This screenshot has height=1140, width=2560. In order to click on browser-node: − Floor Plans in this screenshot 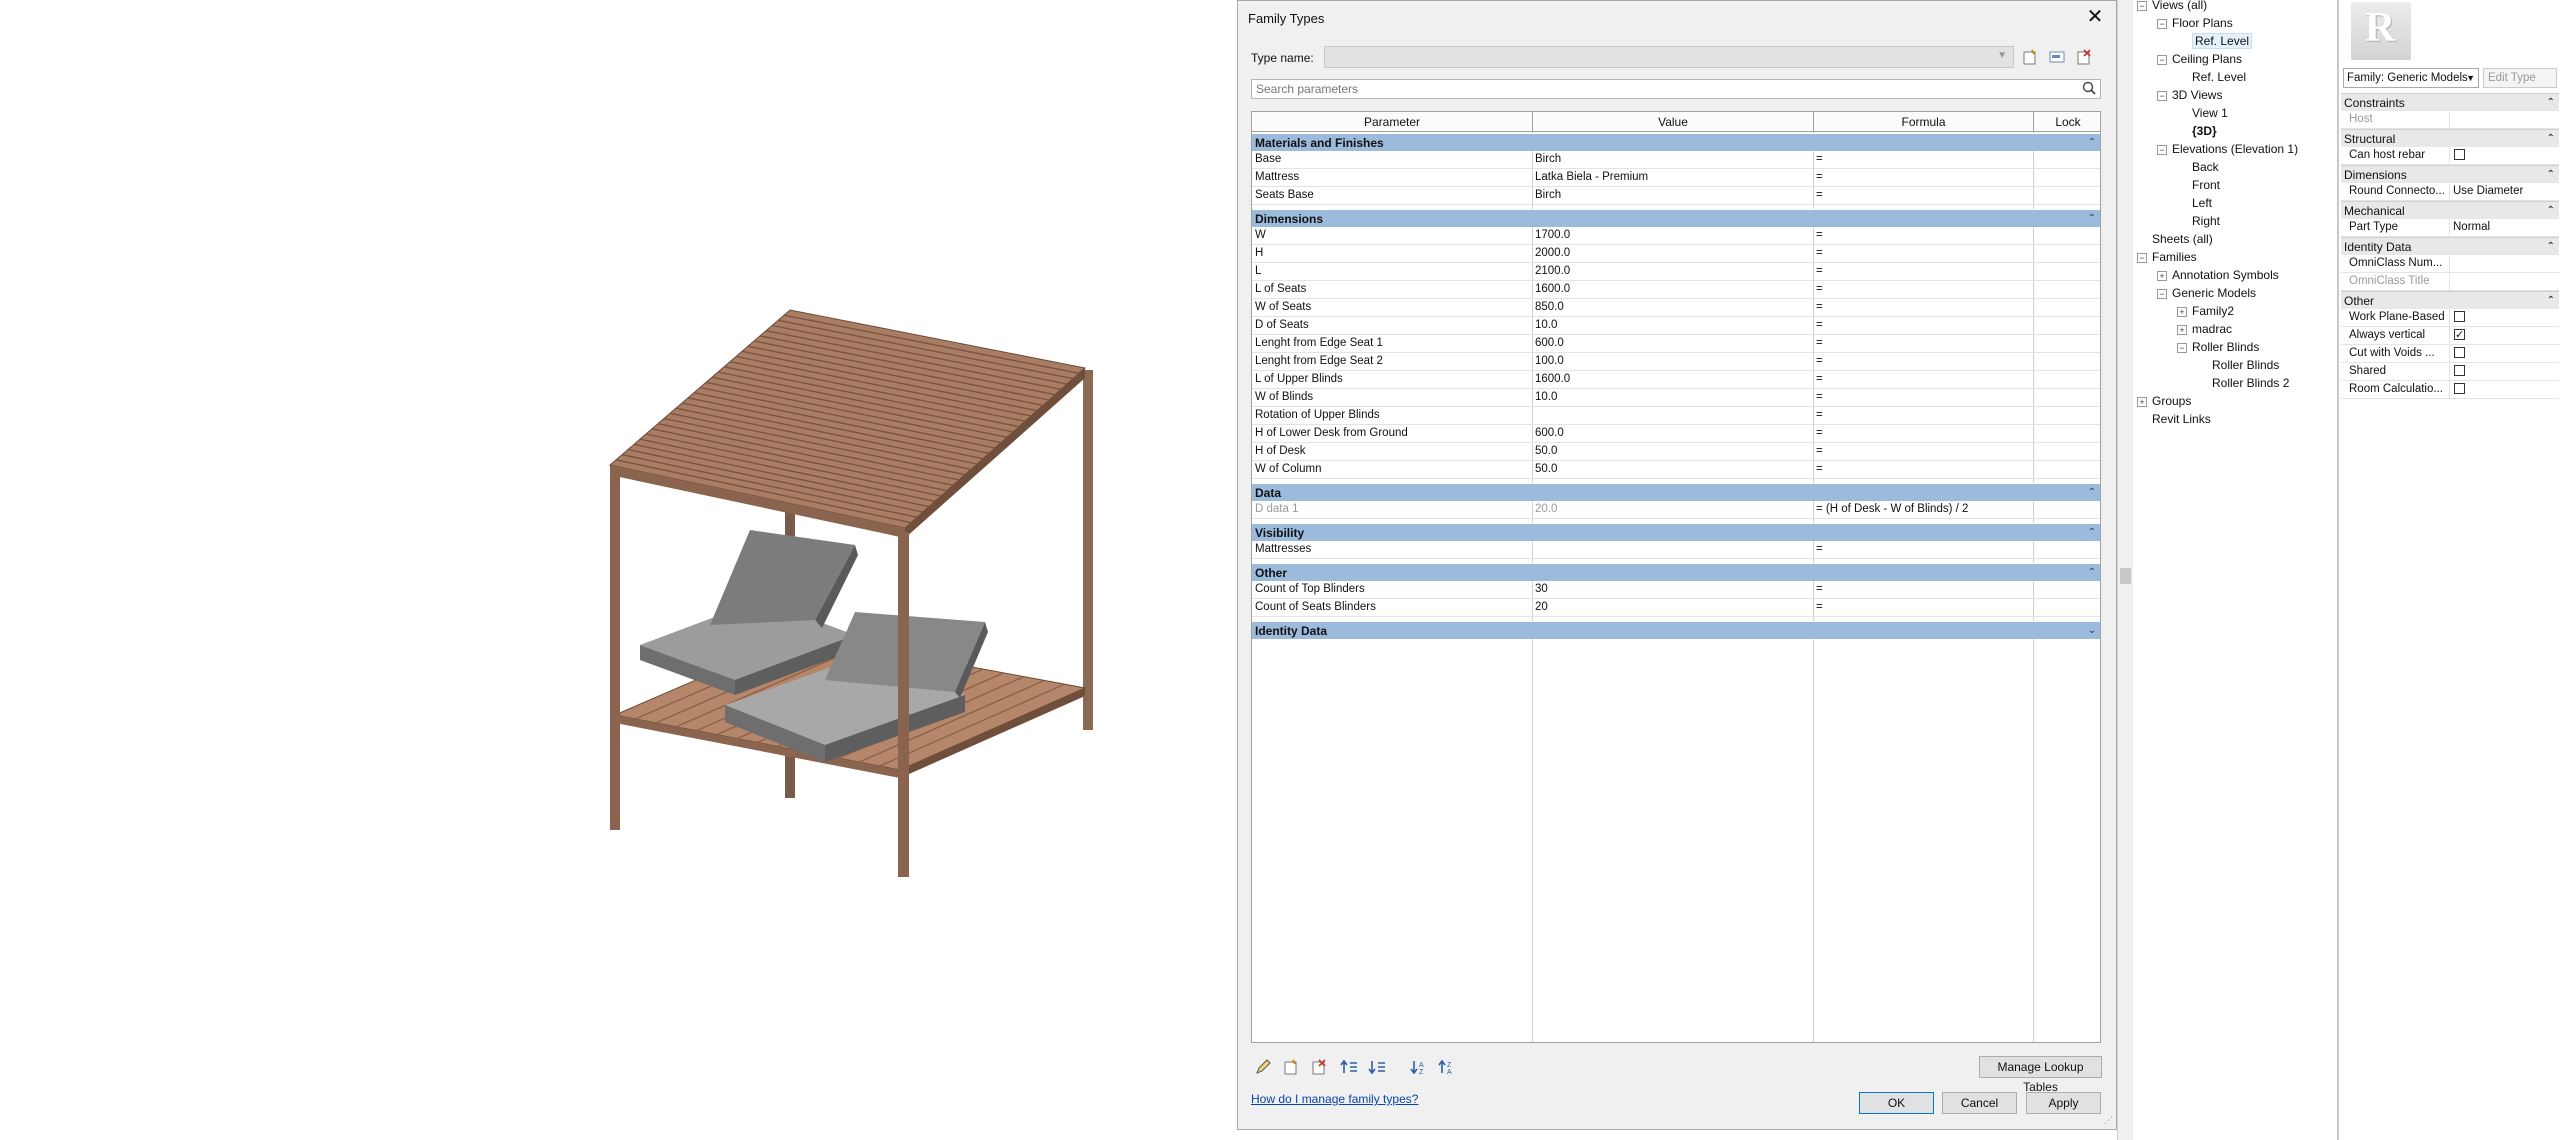, I will do `click(2195, 23)`.